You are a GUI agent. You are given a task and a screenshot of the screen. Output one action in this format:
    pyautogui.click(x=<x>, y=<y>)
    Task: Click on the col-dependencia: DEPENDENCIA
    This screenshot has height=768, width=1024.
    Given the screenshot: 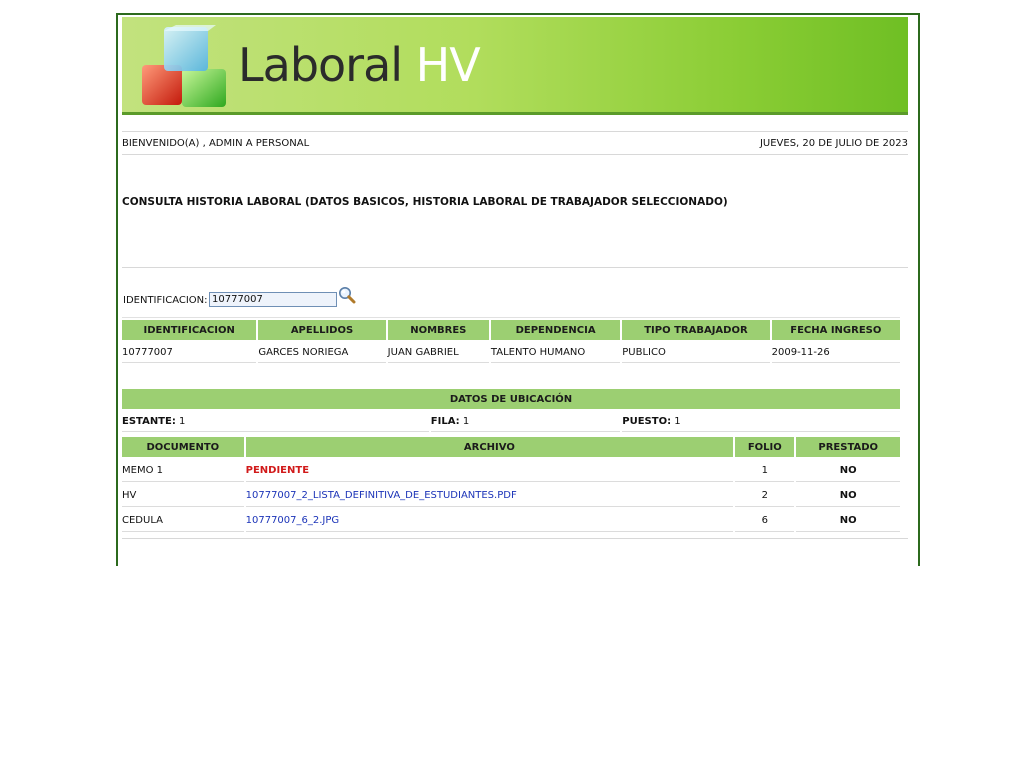 What is the action you would take?
    pyautogui.click(x=555, y=330)
    